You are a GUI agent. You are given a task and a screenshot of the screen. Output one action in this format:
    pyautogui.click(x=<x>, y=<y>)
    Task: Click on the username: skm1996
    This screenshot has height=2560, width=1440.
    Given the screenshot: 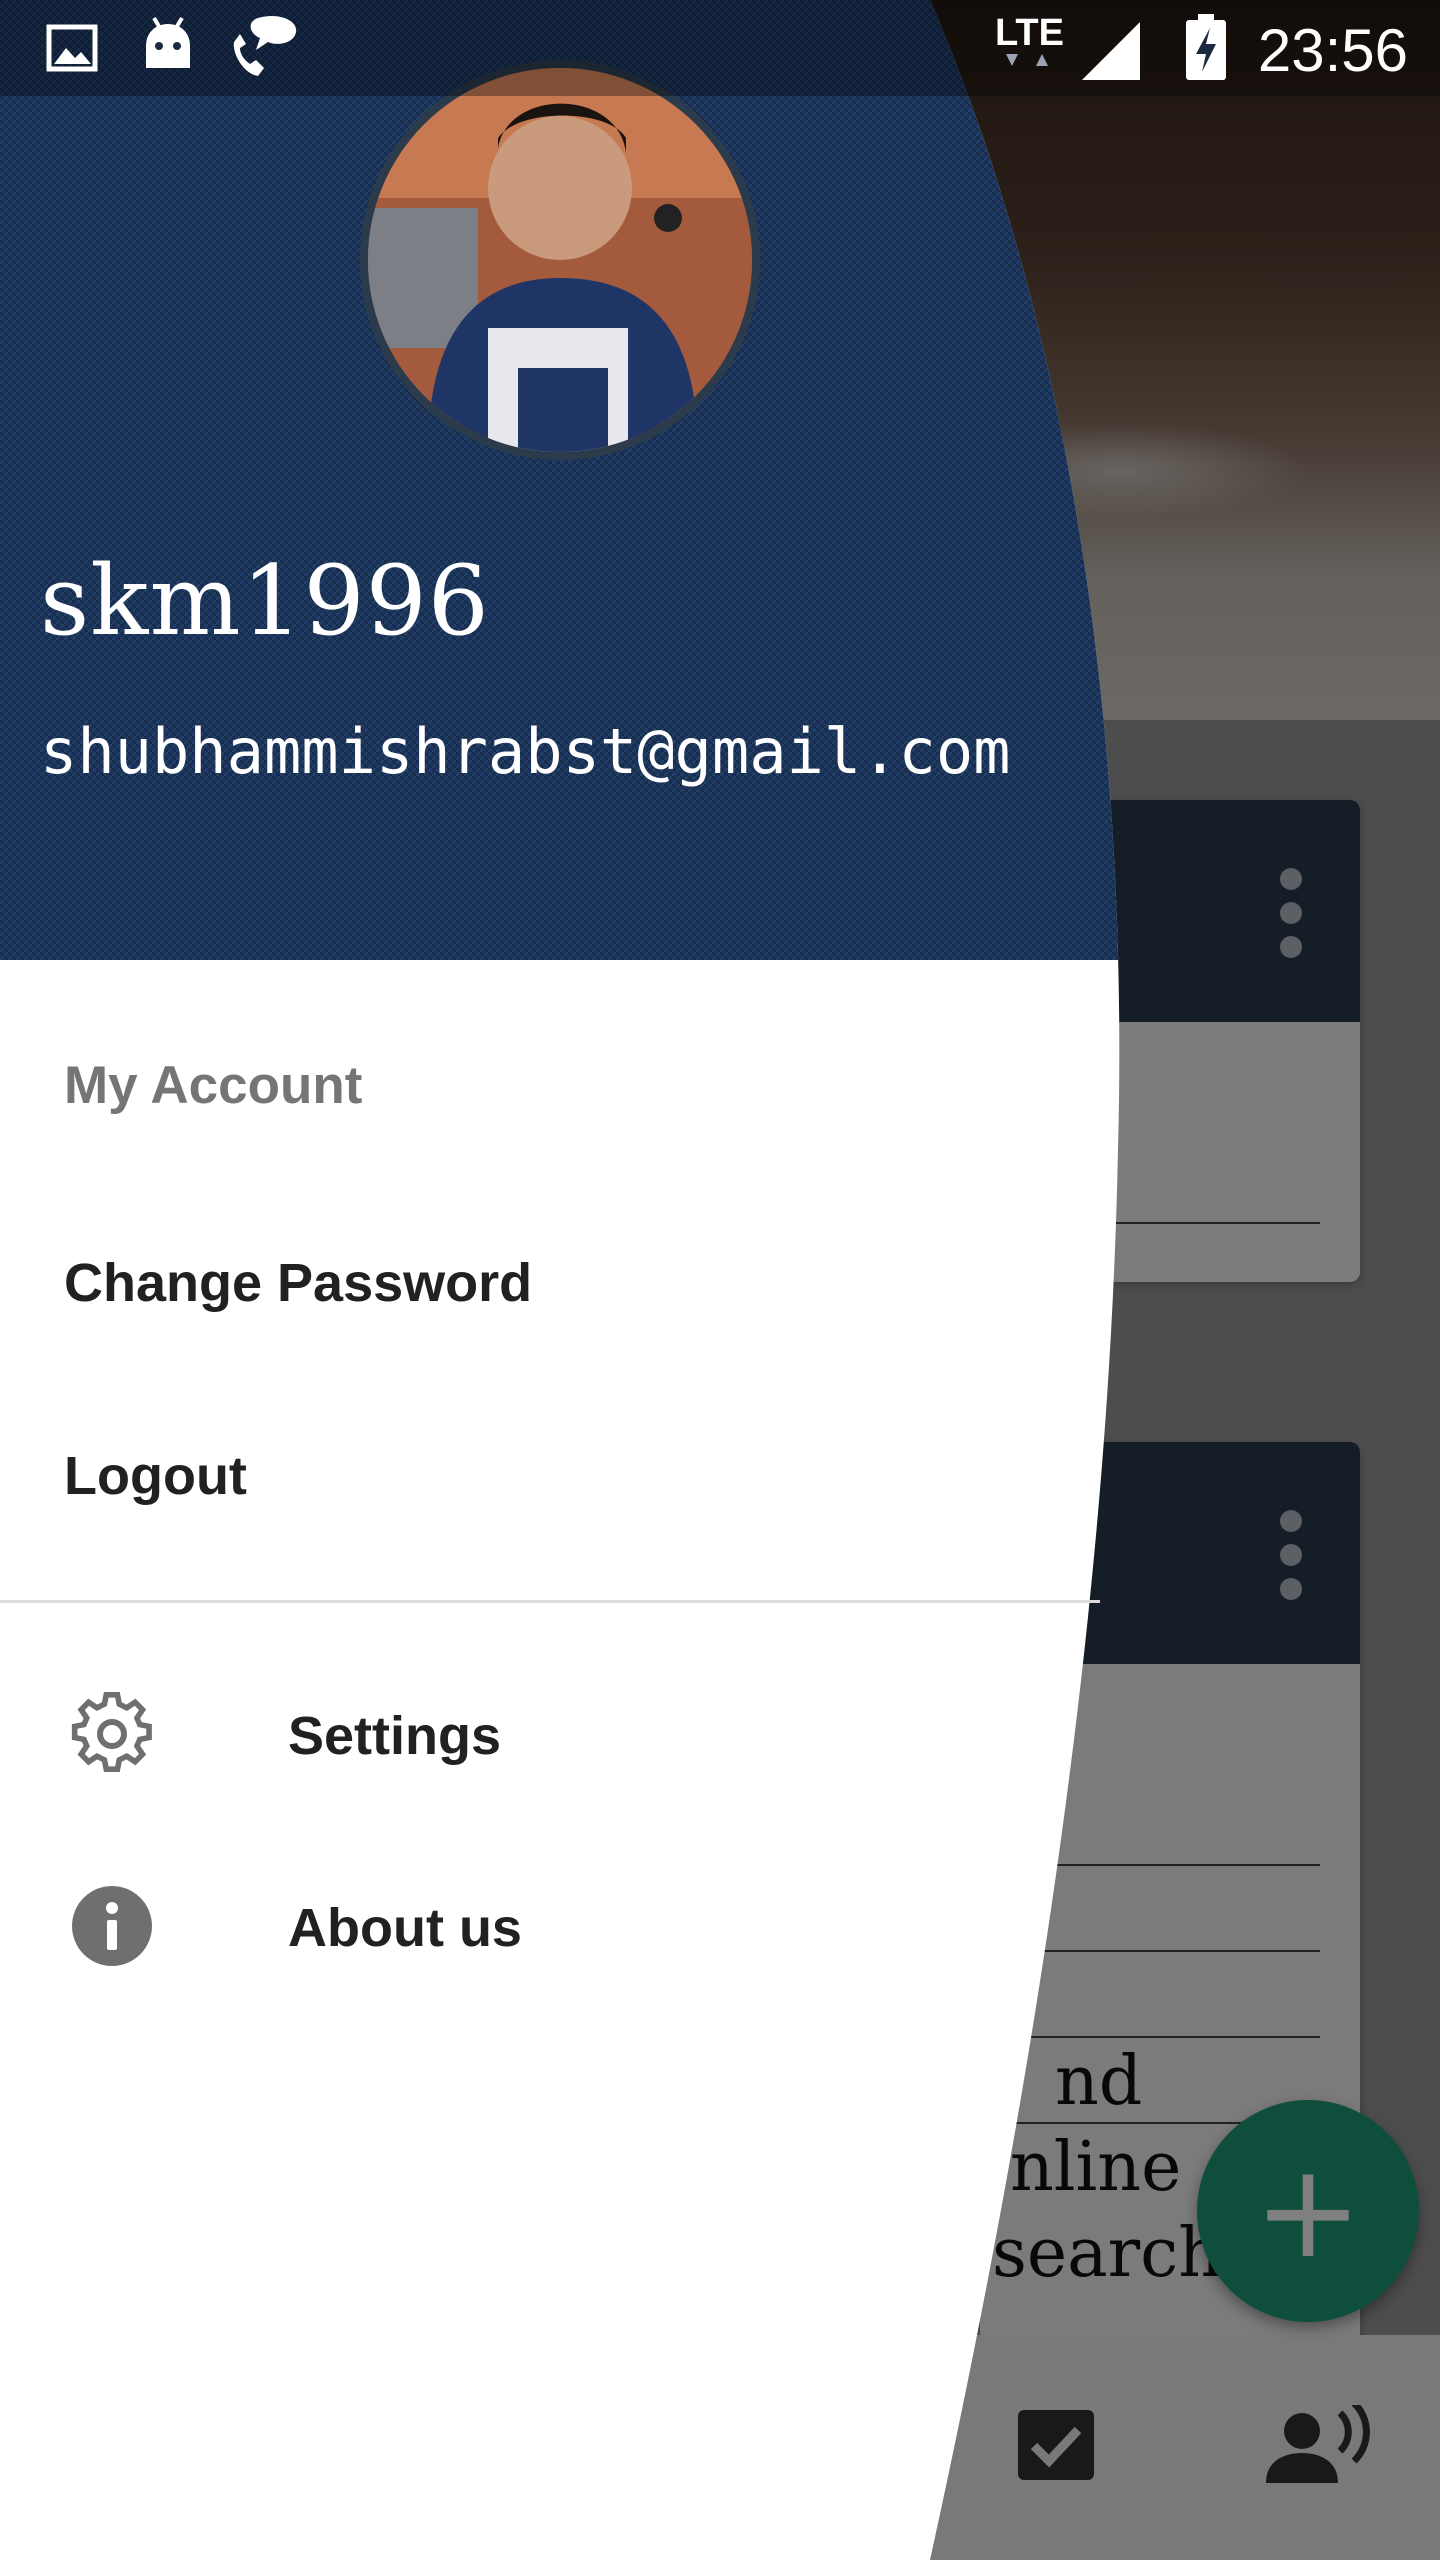 What is the action you would take?
    pyautogui.click(x=265, y=601)
    